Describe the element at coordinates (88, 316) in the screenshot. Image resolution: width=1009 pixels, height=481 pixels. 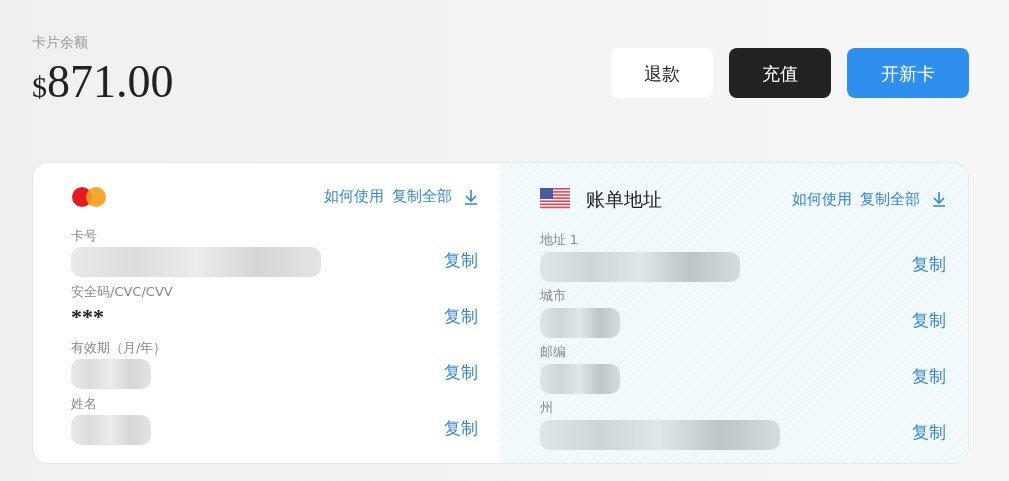
I see `field-value: ***` at that location.